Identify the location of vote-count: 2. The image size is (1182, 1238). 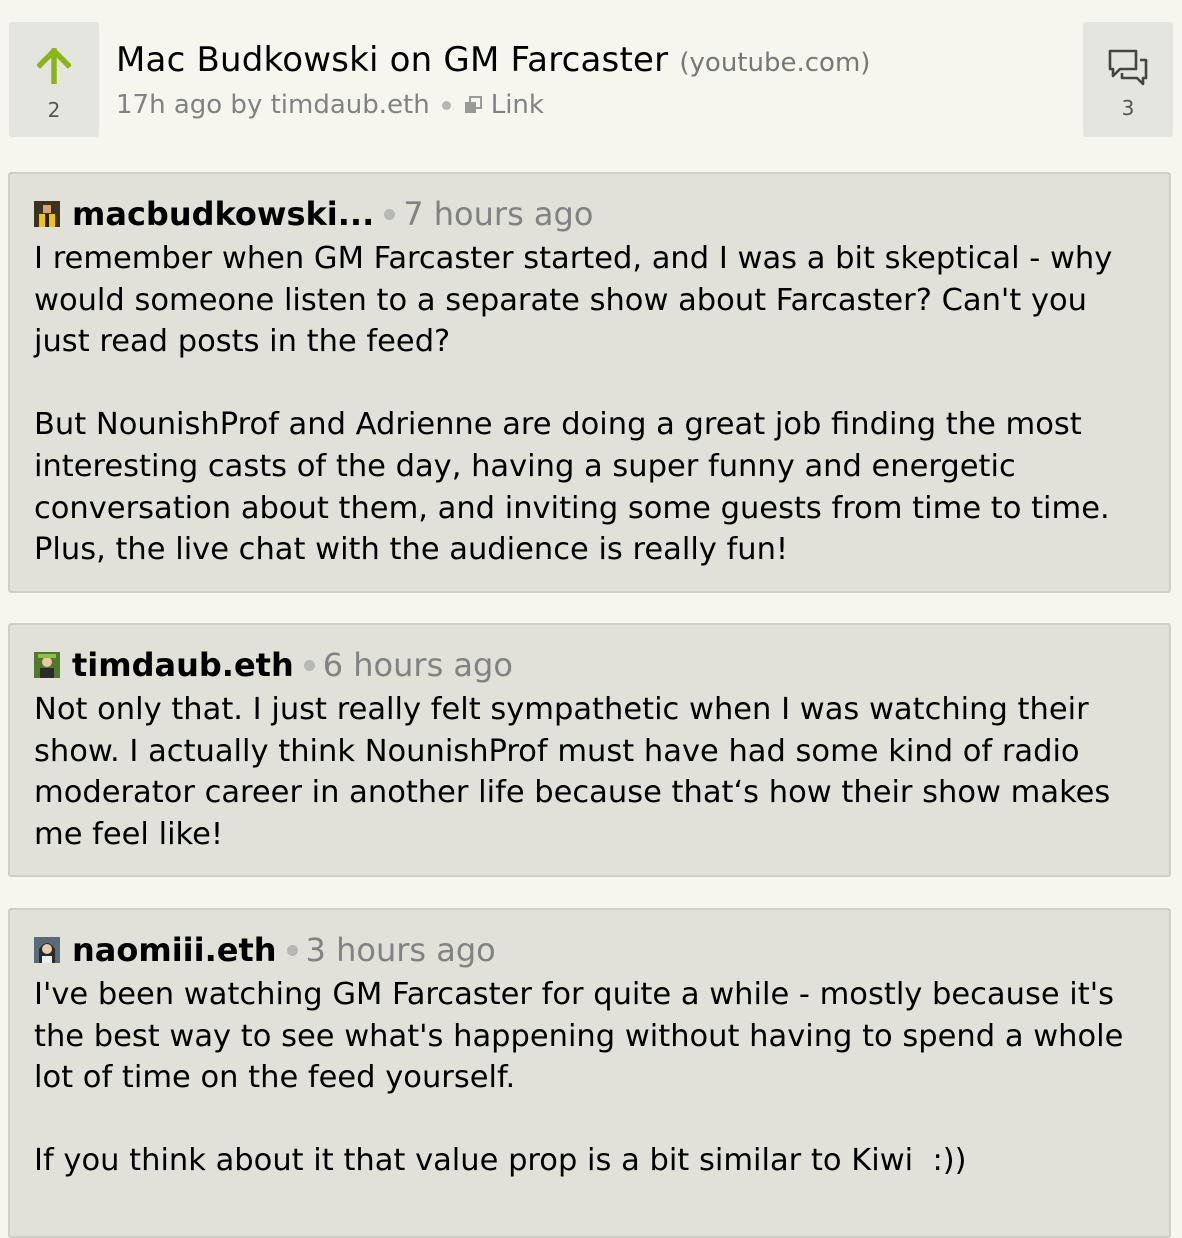
(54, 110).